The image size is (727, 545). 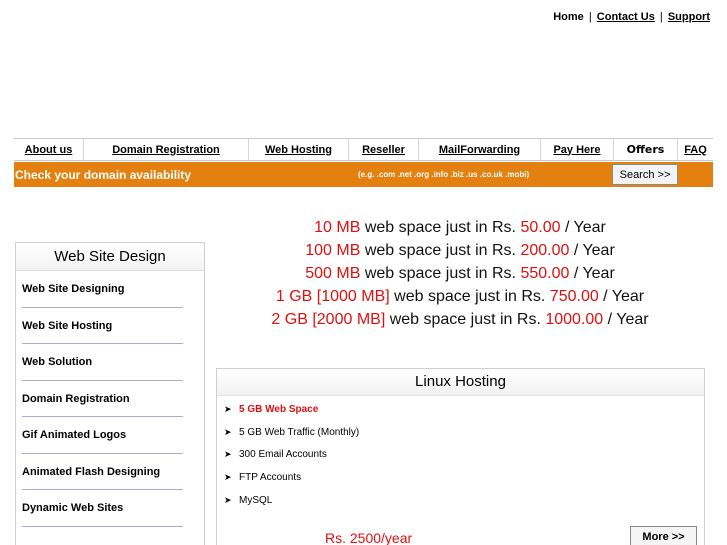 What do you see at coordinates (333, 250) in the screenshot?
I see `offer-size: 100 MB` at bounding box center [333, 250].